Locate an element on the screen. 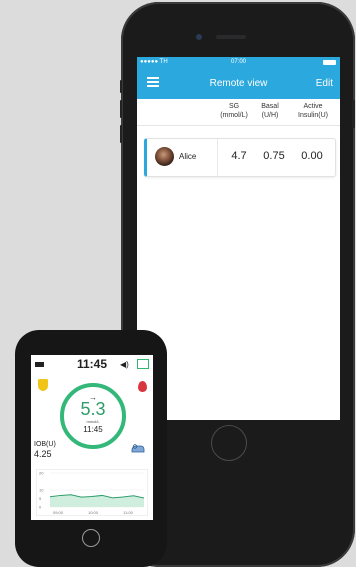 The height and width of the screenshot is (567, 356). column-name: Active is located at coordinates (313, 106).